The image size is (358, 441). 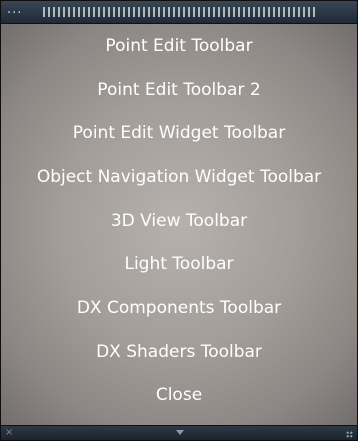 What do you see at coordinates (179, 133) in the screenshot?
I see `menu-item-point-edit-widget-toolbar: Point Edit Widget Toolbar` at bounding box center [179, 133].